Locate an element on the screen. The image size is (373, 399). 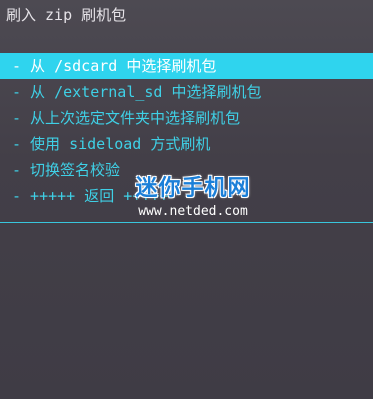
menu-item-go-back: - +++++ 返回 +++++ is located at coordinates (186, 196).